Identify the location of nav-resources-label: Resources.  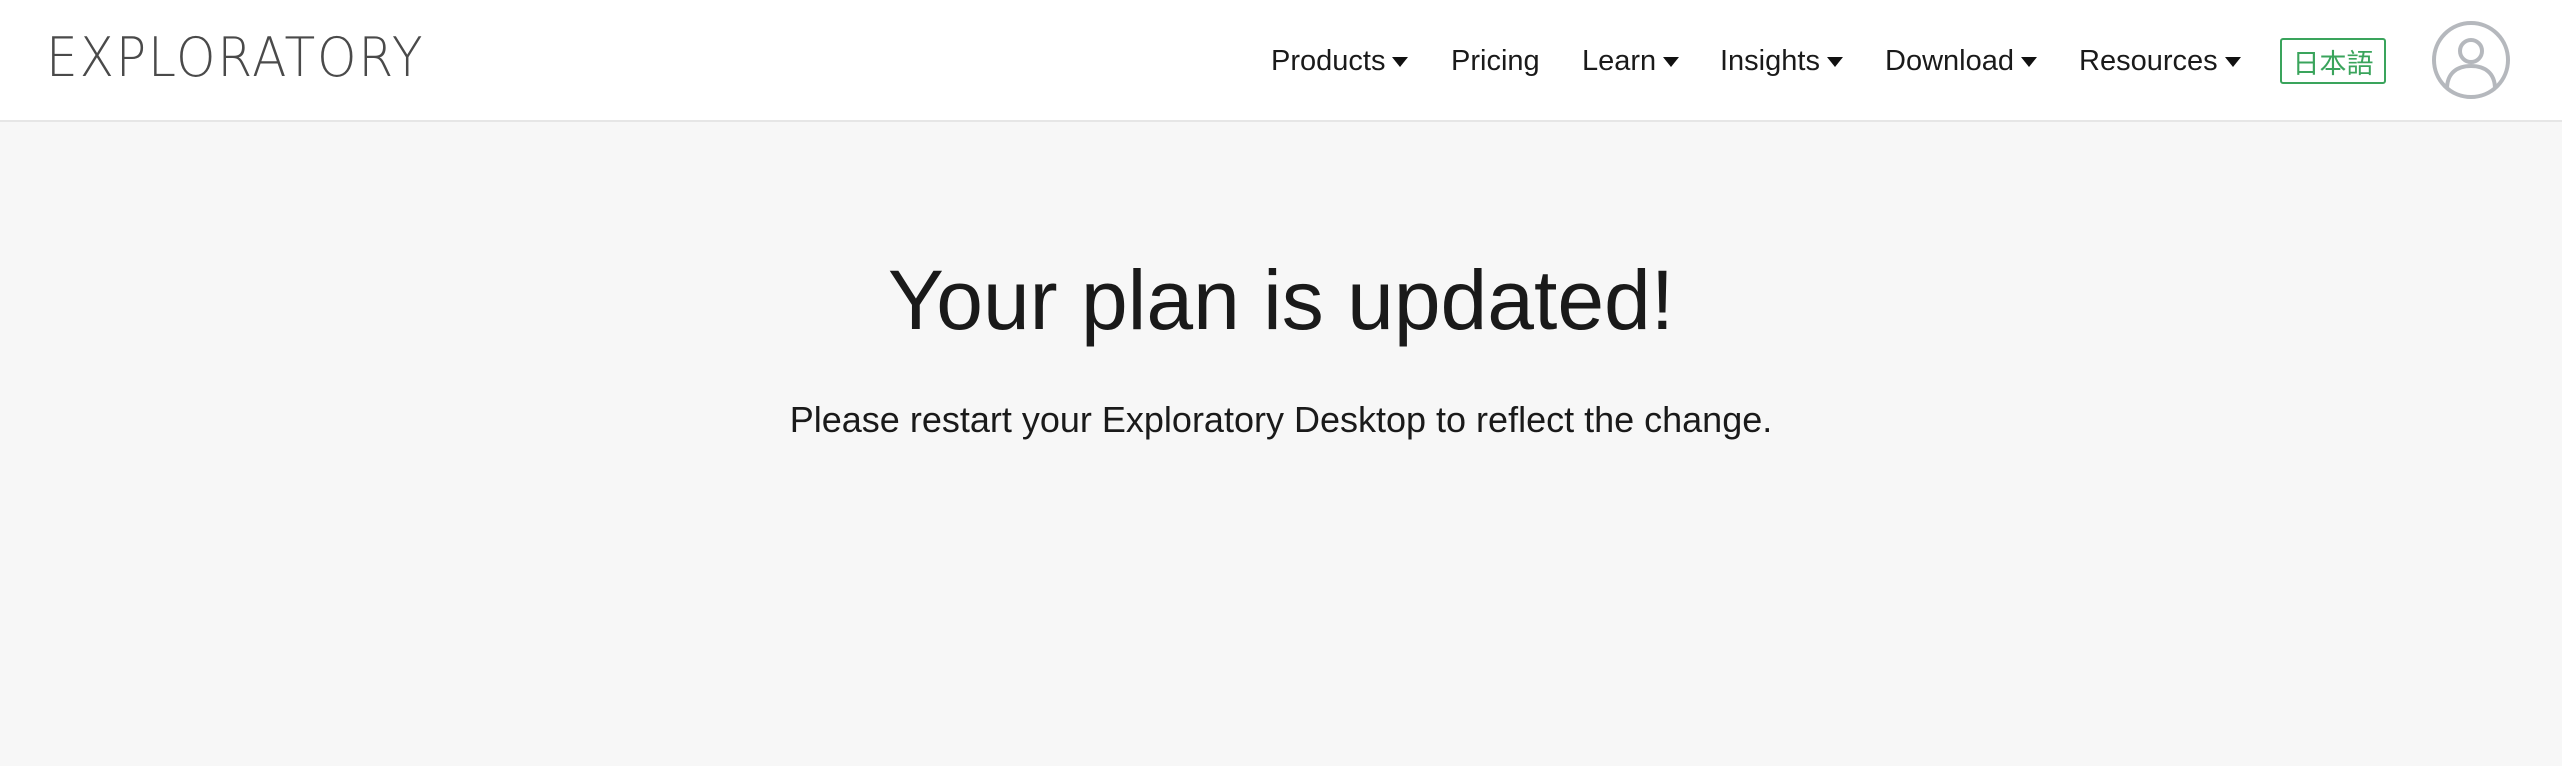
(2148, 60).